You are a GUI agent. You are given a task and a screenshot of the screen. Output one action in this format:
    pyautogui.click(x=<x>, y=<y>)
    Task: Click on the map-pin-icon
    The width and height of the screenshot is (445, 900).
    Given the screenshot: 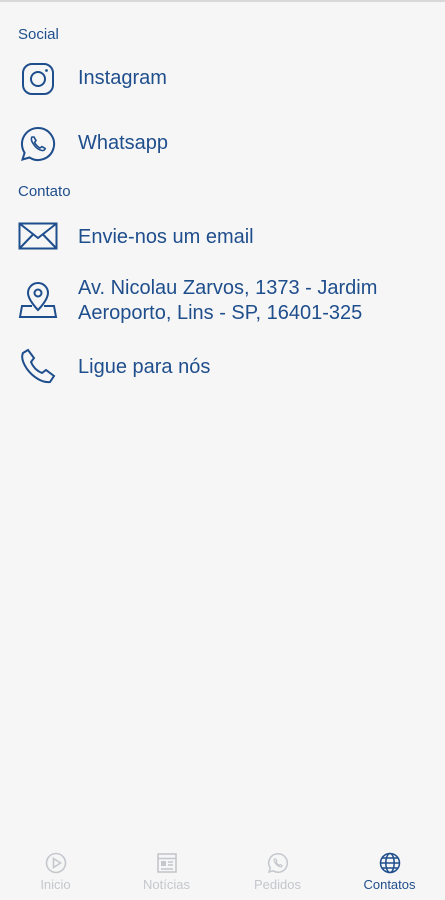 What is the action you would take?
    pyautogui.click(x=38, y=300)
    